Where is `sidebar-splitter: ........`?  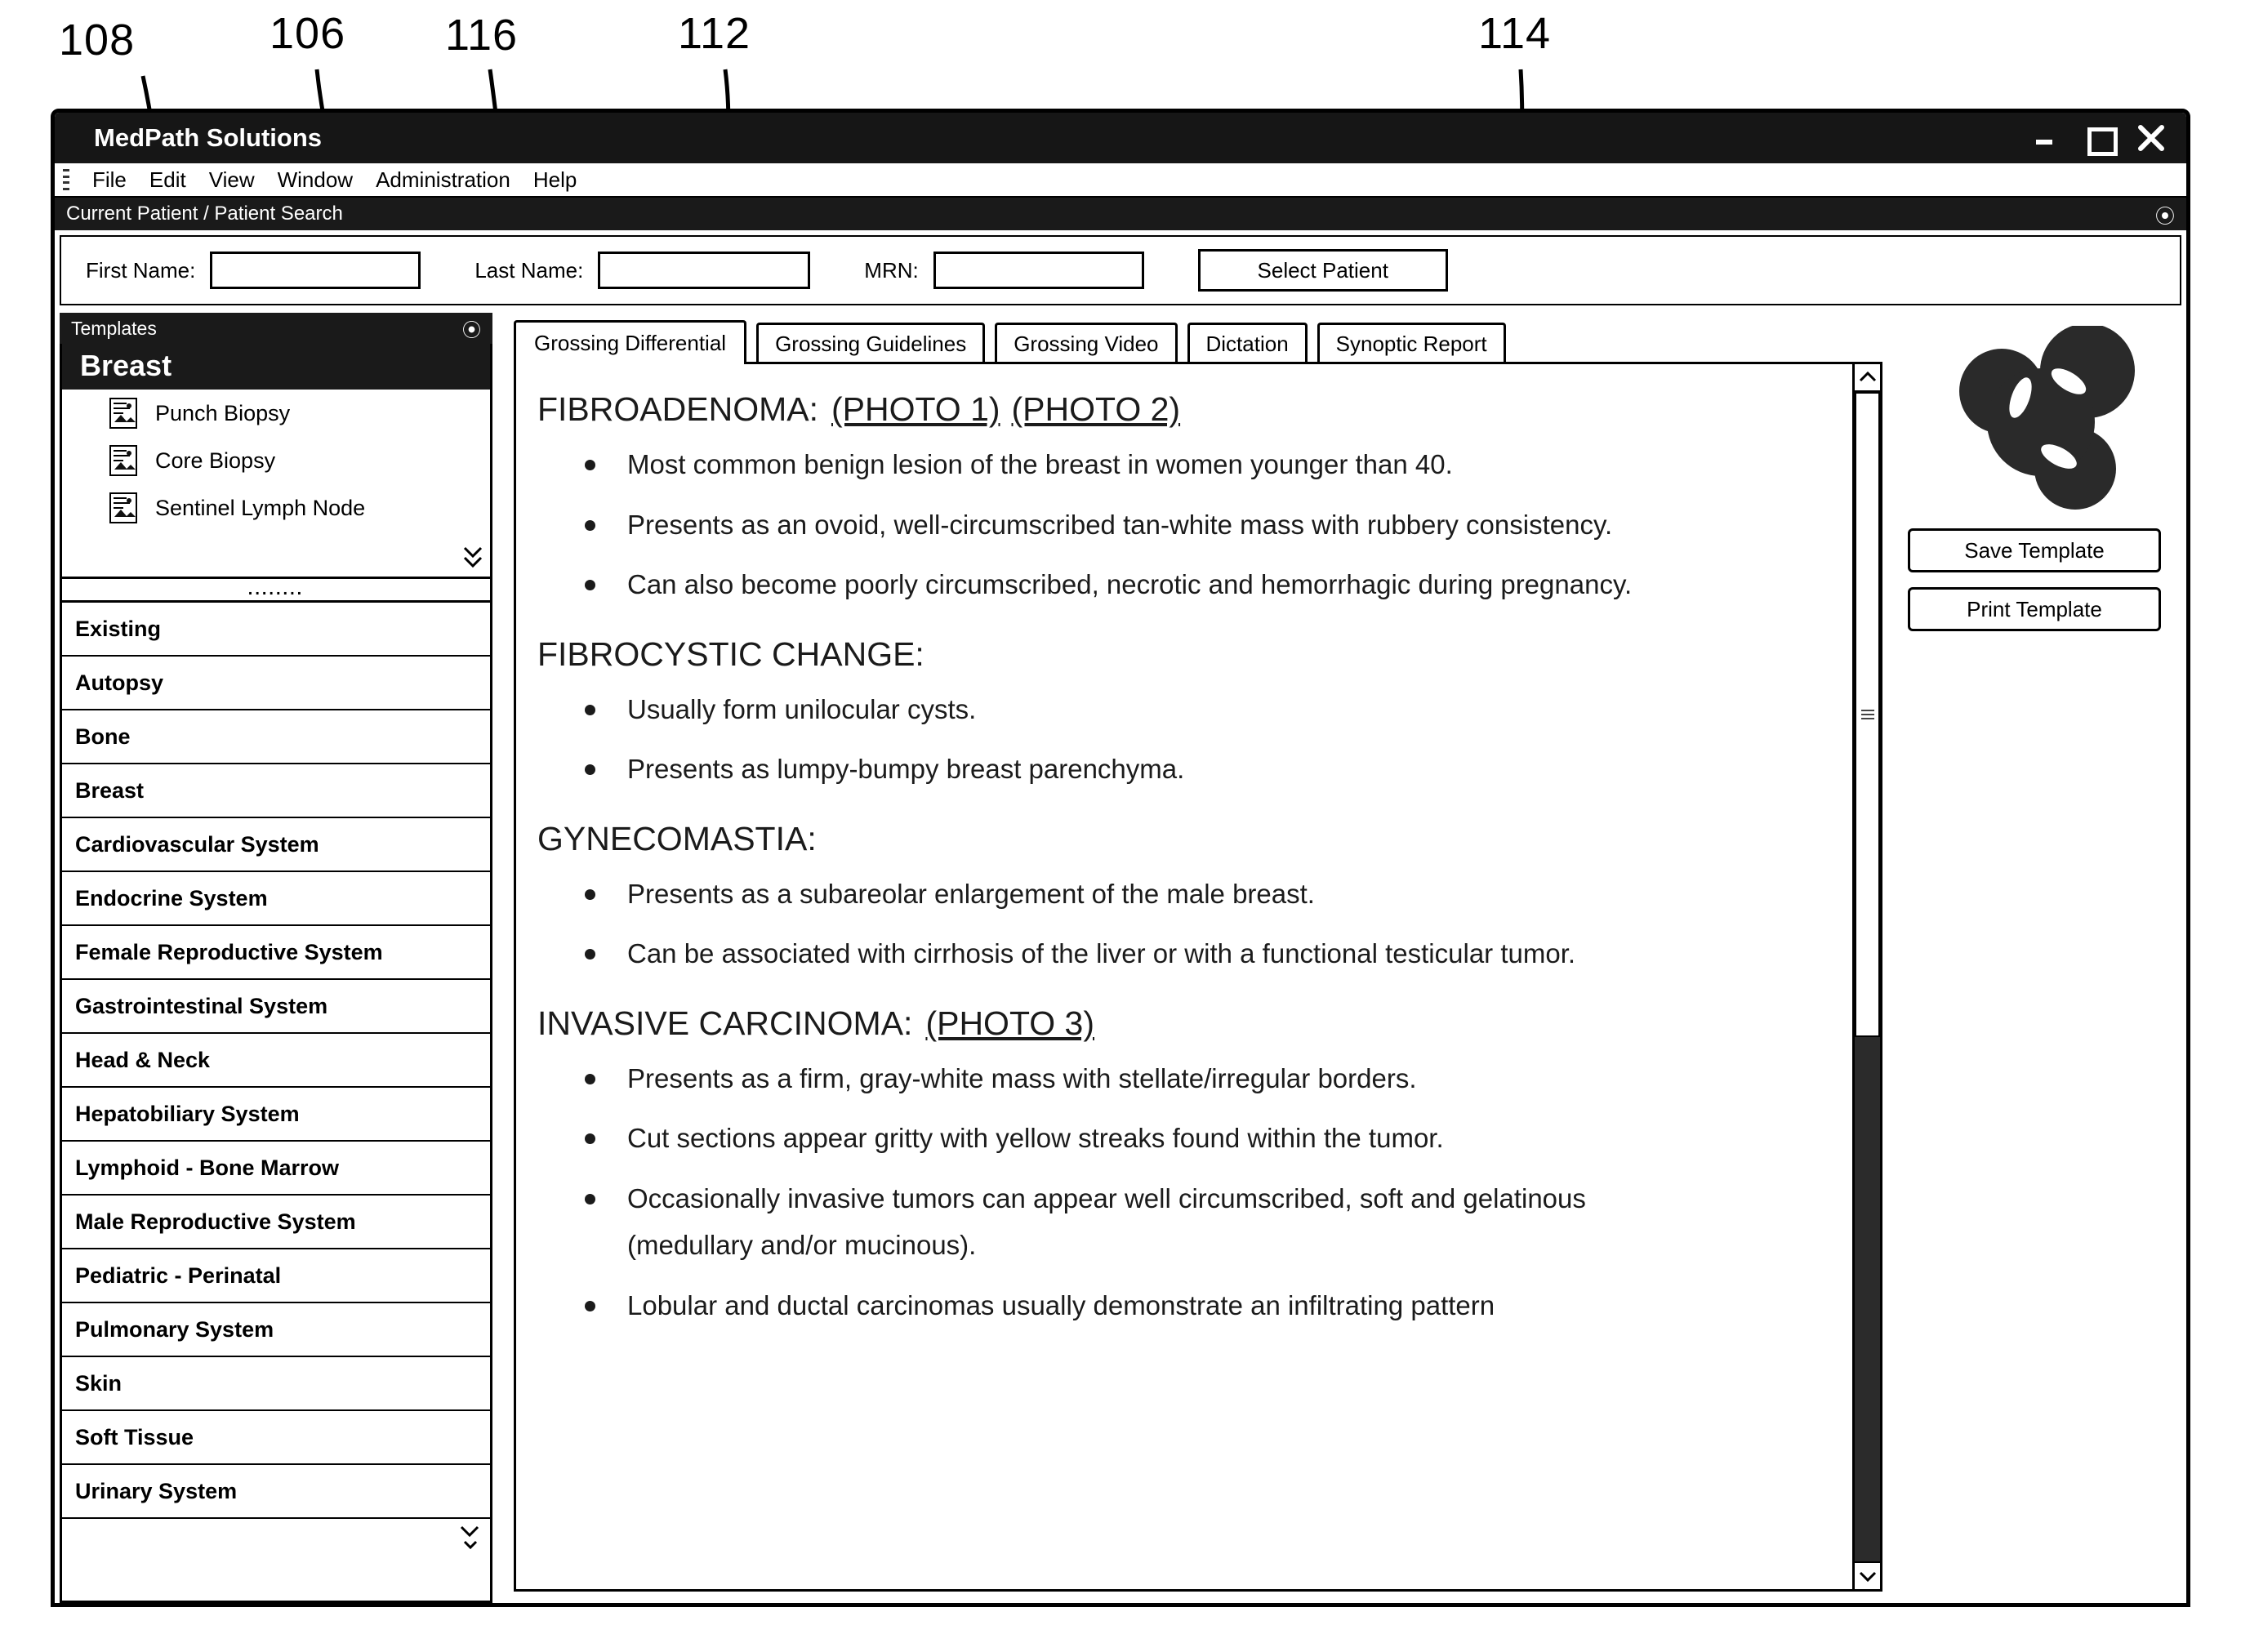
sidebar-splitter: ........ is located at coordinates (276, 589).